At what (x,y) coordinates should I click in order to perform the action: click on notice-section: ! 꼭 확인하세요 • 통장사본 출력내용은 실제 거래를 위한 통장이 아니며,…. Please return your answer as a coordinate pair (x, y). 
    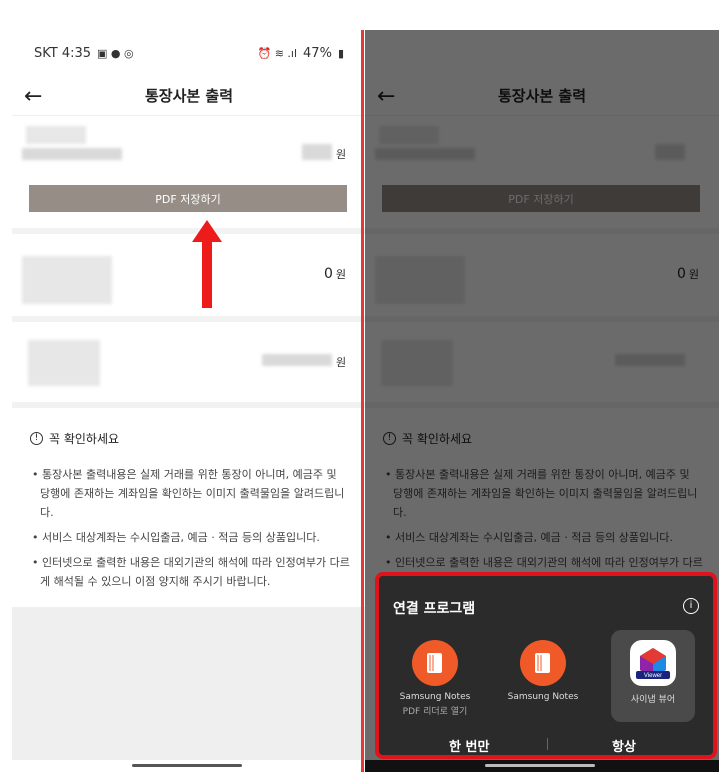
    Looking at the image, I should click on (190, 513).